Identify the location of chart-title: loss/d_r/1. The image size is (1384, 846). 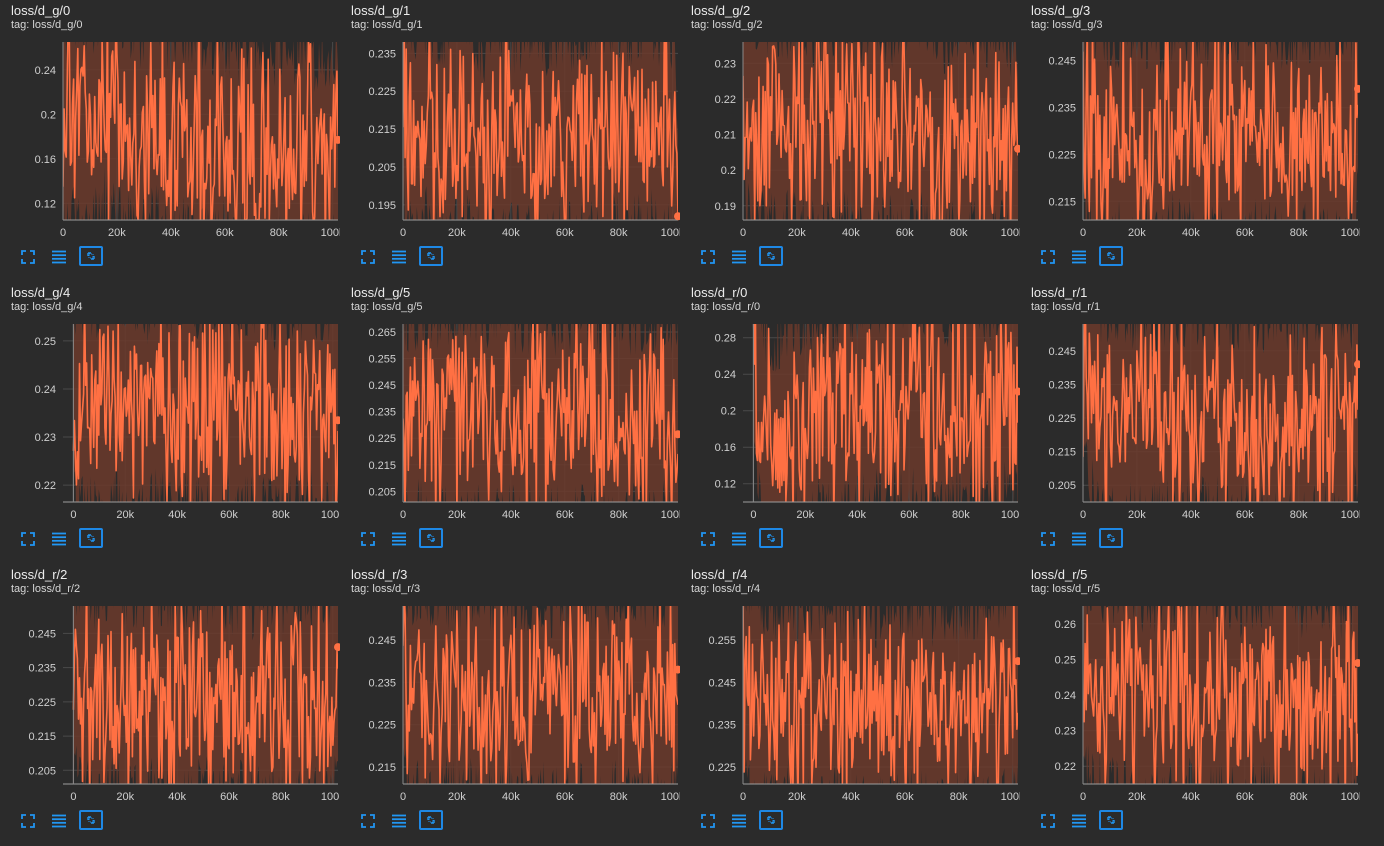
(1059, 292).